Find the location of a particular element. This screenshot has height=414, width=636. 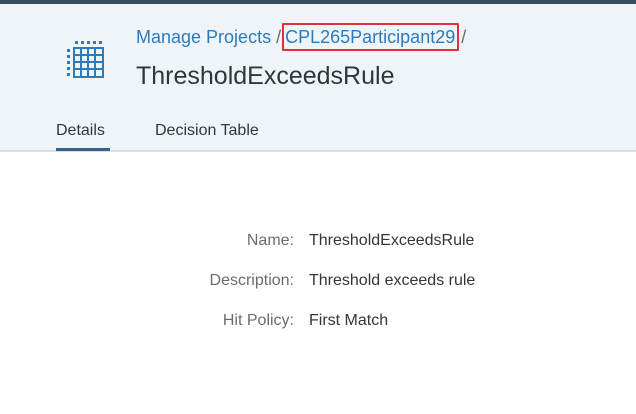

breadcrumb-link-manage-projects: Manage Projects is located at coordinates (203, 37).